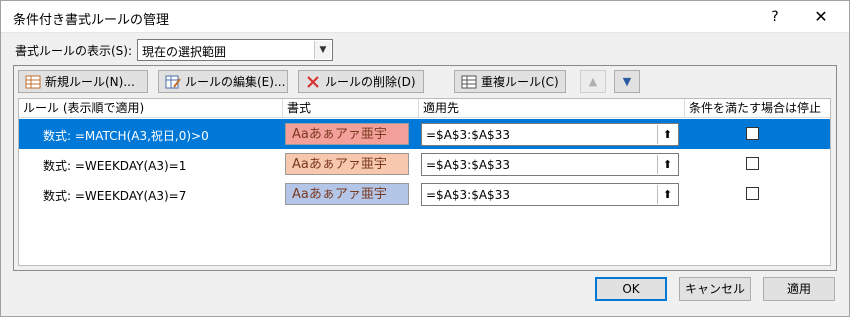  What do you see at coordinates (115, 166) in the screenshot?
I see `rule-formula: 数式: =WEEKDAY(A3)=1` at bounding box center [115, 166].